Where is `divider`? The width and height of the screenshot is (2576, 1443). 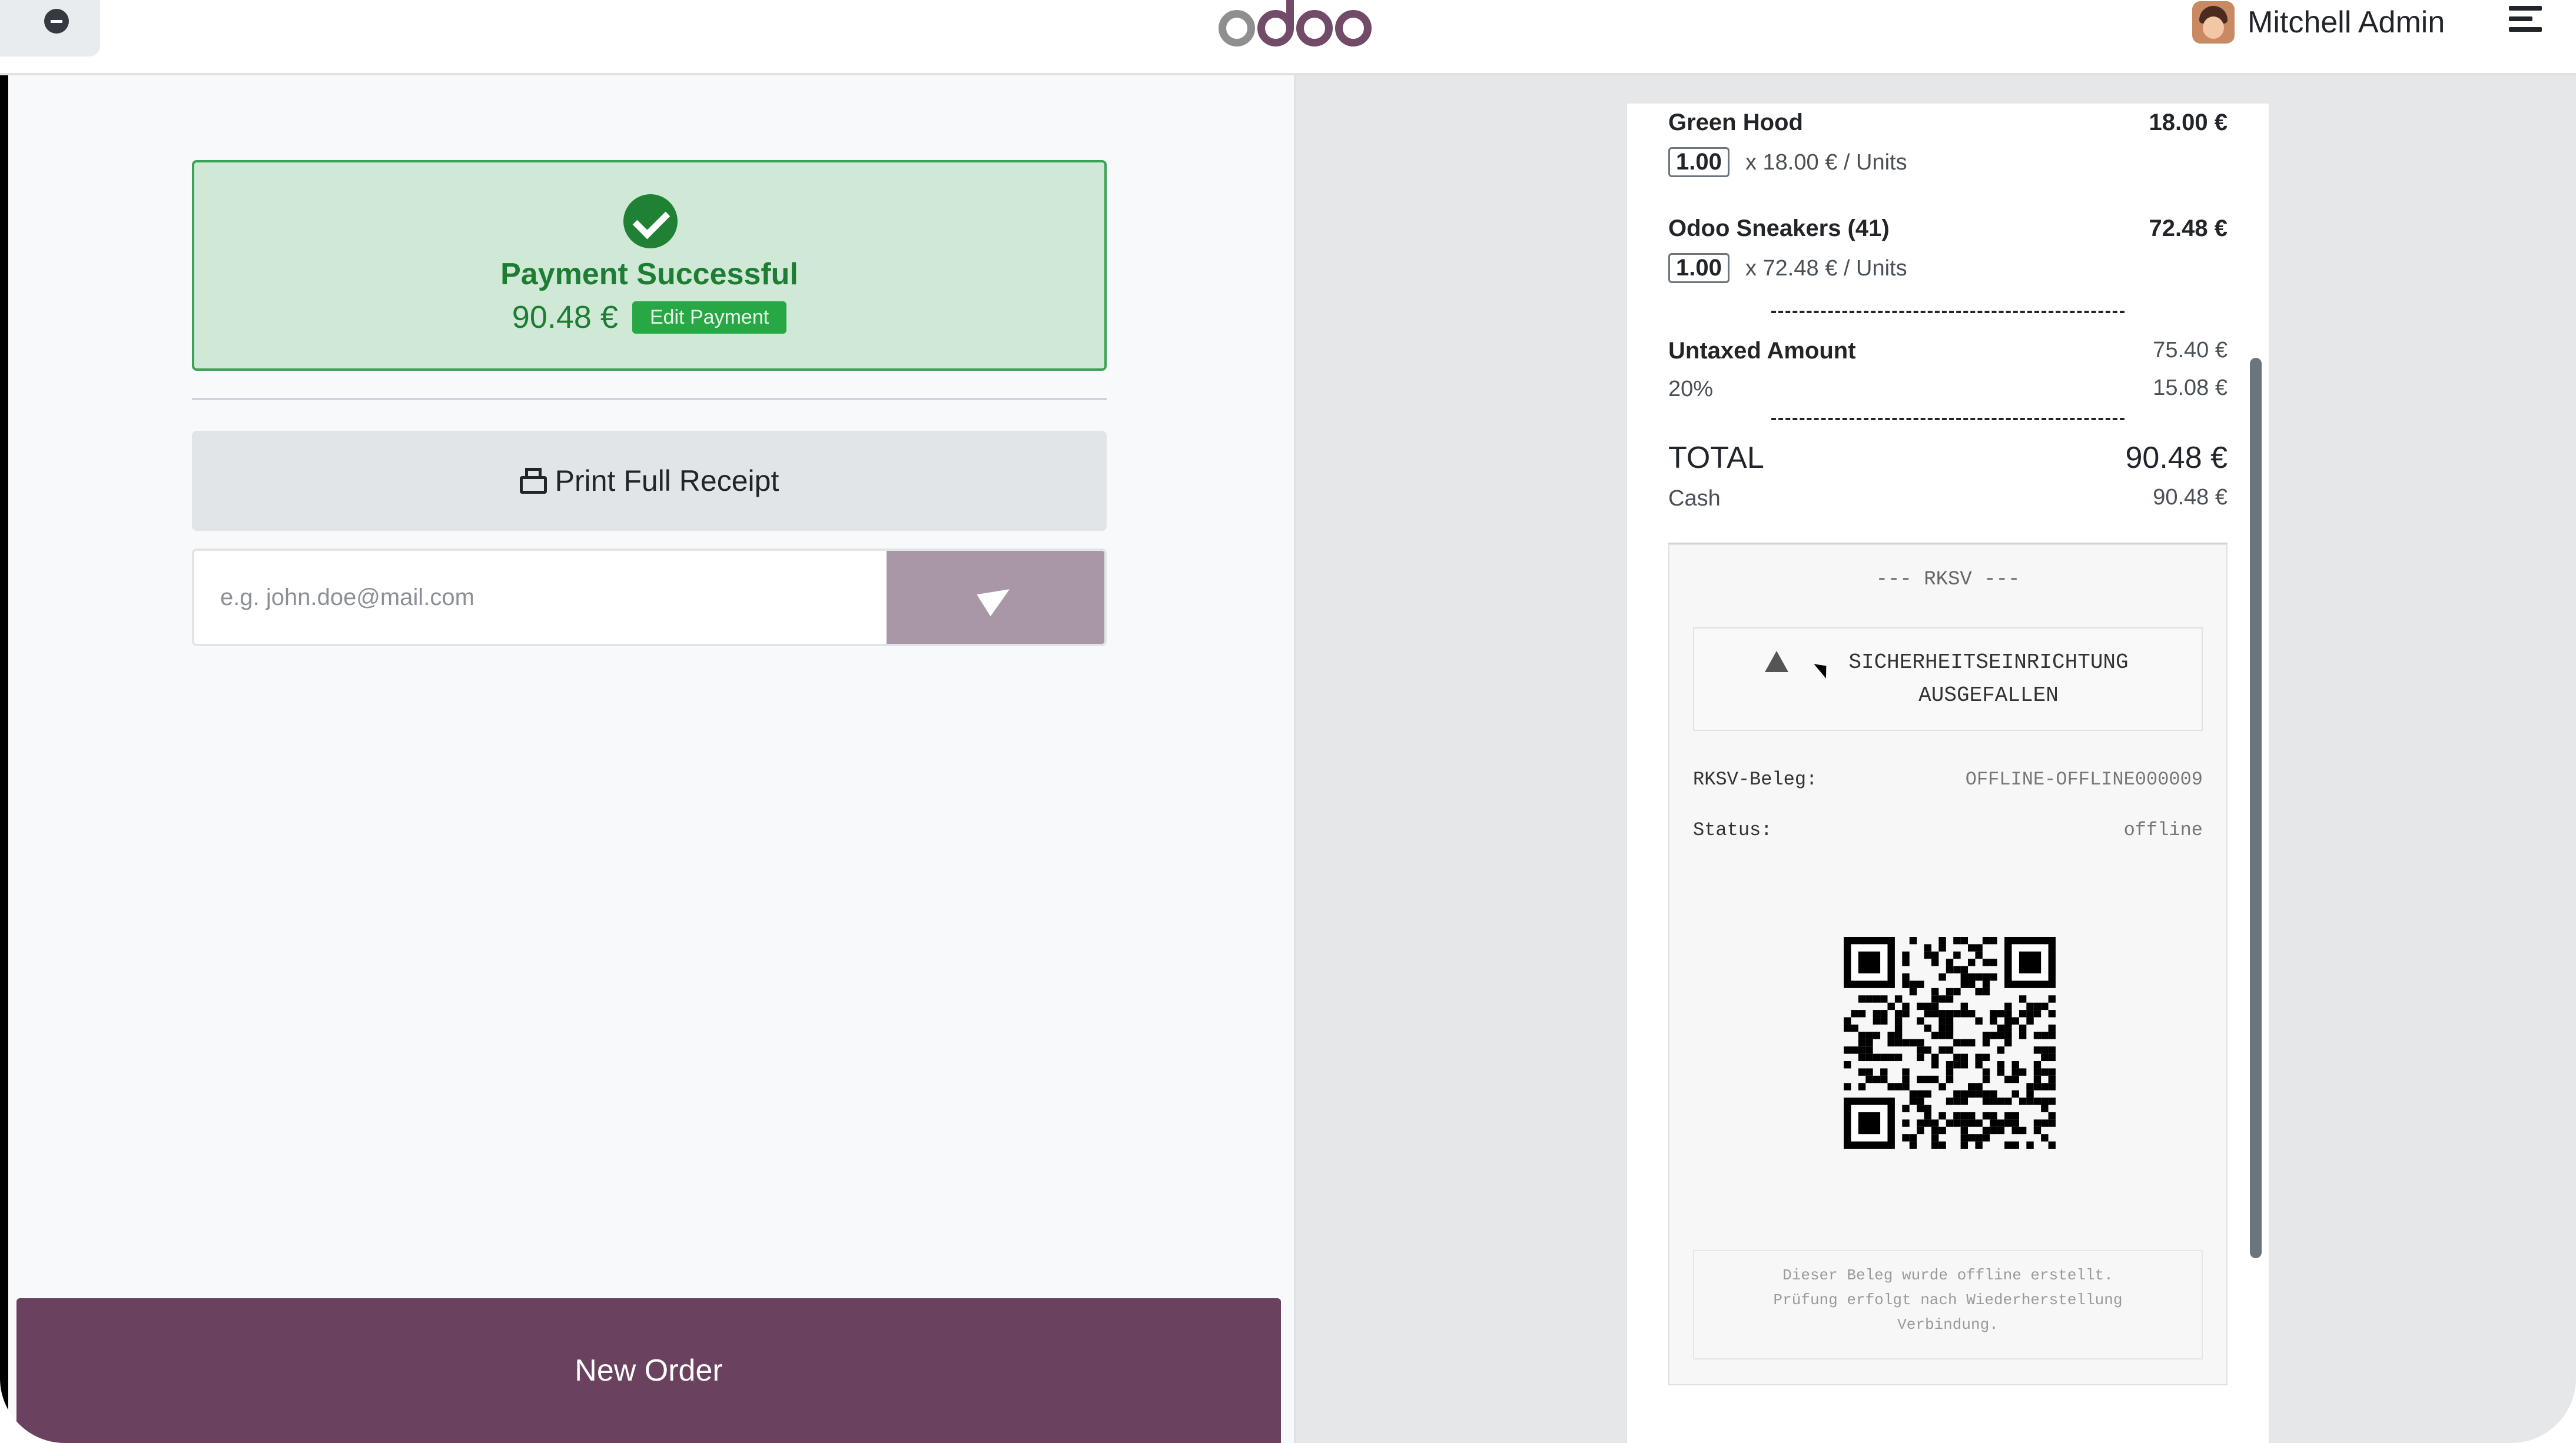
divider is located at coordinates (650, 399).